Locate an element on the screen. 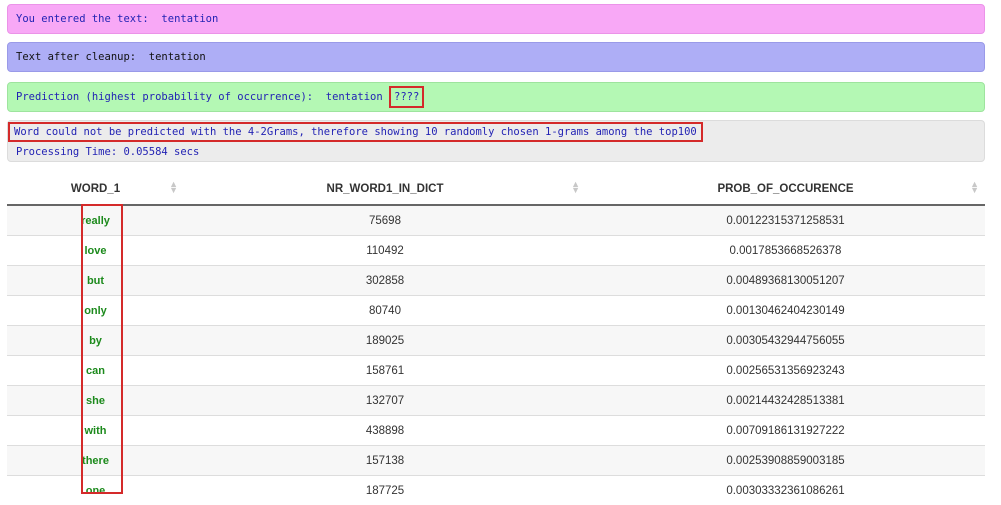 This screenshot has width=1001, height=505. column-header-prob: PROB_OF_OCCURENCE ▲▼ is located at coordinates (785, 189).